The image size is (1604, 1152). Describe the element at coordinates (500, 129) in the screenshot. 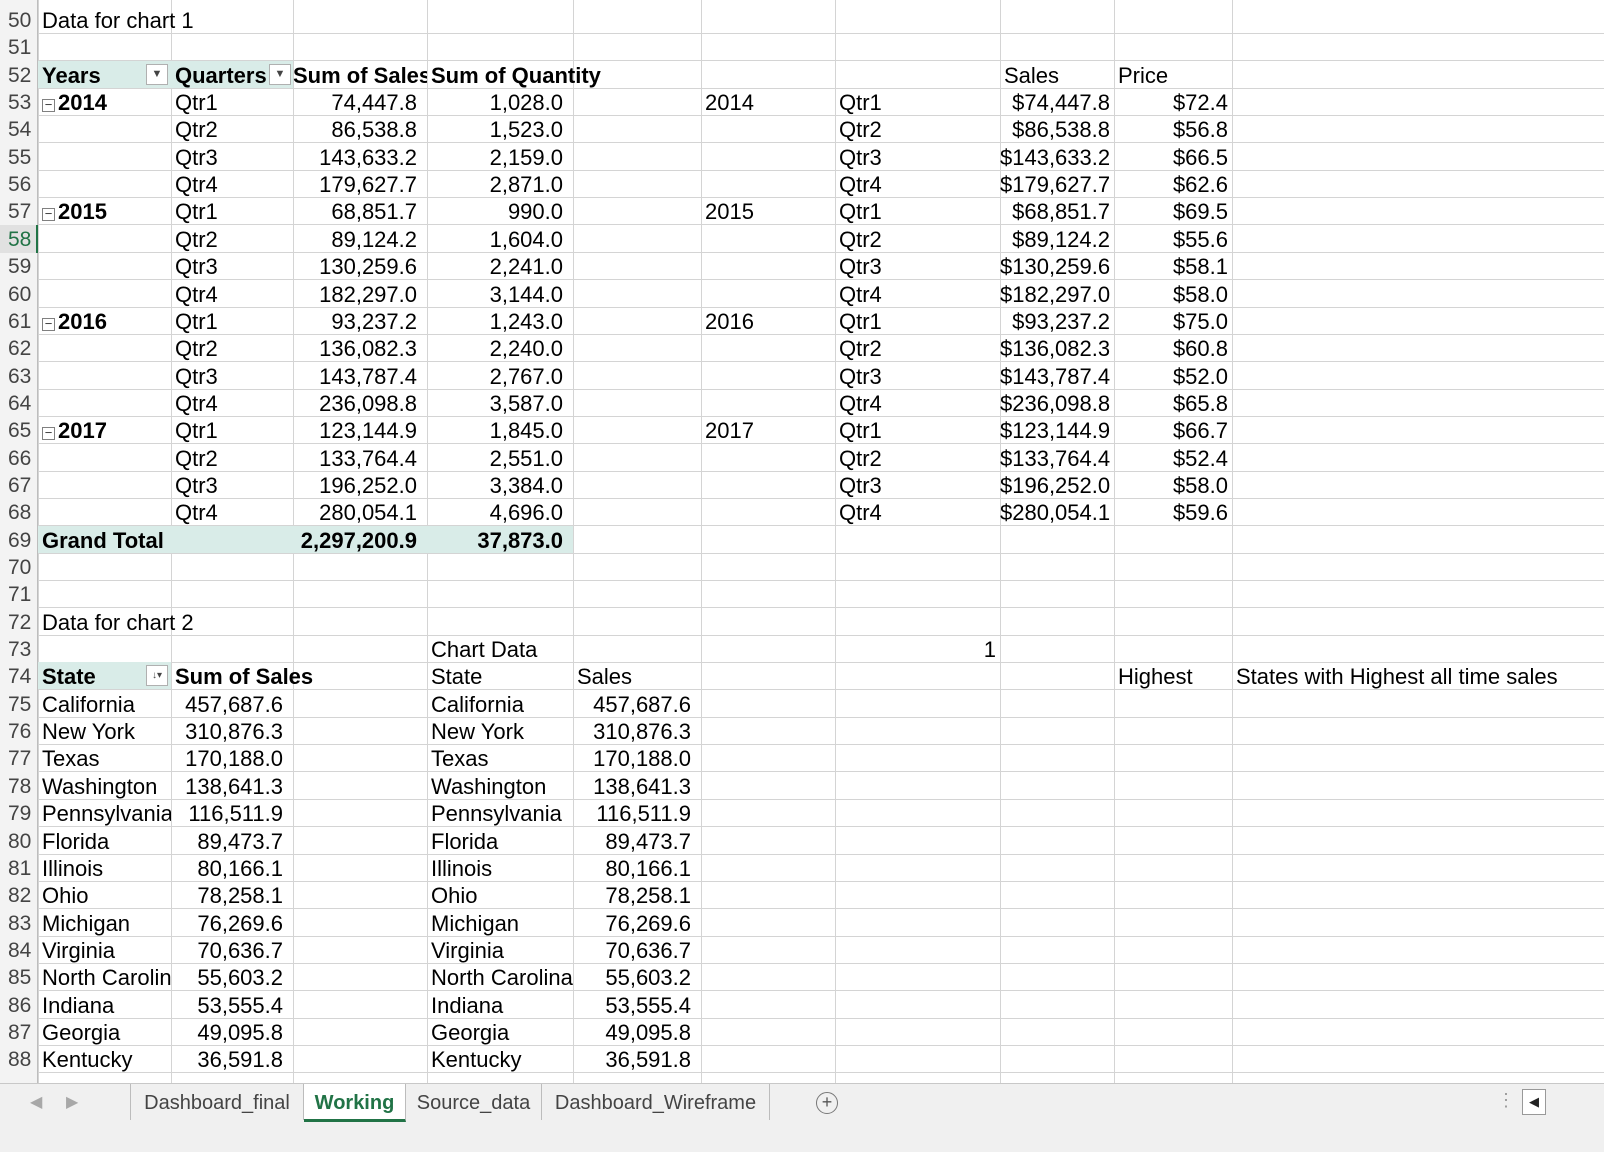

I see `pivot-sum-quantity: 1,523.0` at that location.